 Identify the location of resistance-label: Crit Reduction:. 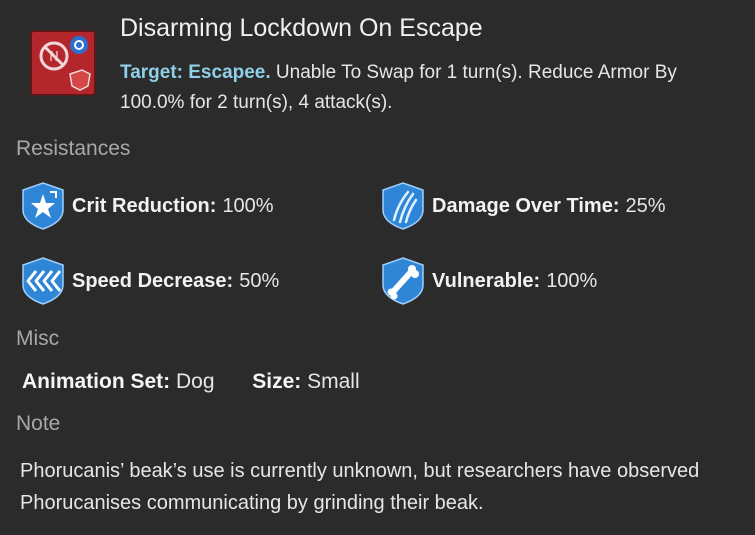
(144, 205).